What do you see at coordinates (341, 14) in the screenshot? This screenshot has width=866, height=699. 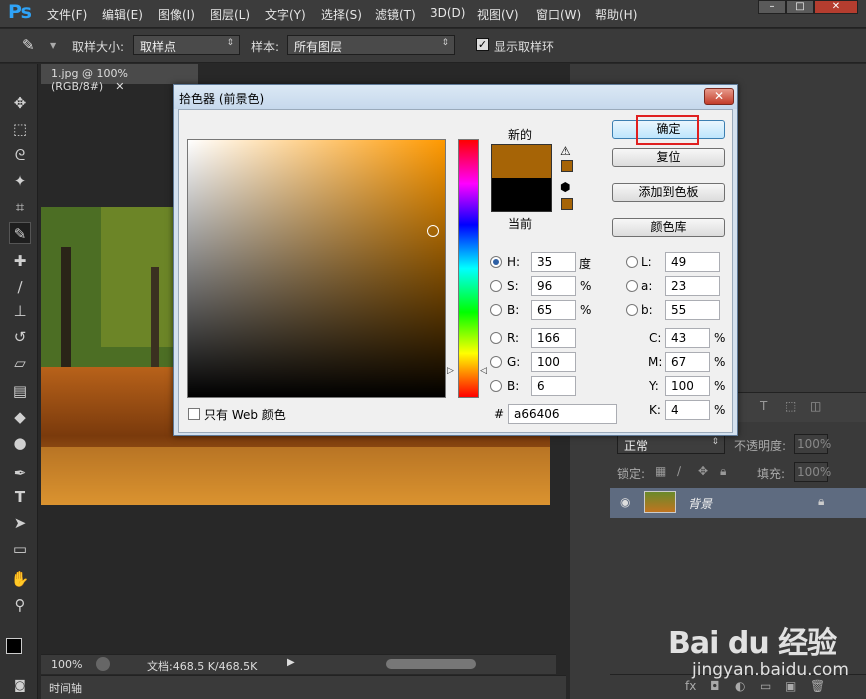 I see `menu-select: 选择(S)` at bounding box center [341, 14].